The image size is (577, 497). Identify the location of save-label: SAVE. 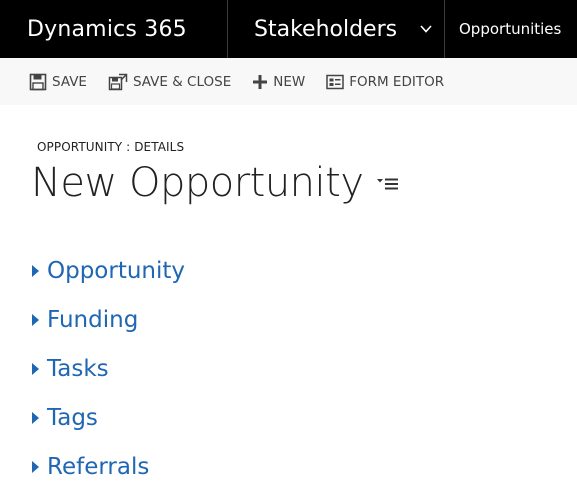
(69, 81).